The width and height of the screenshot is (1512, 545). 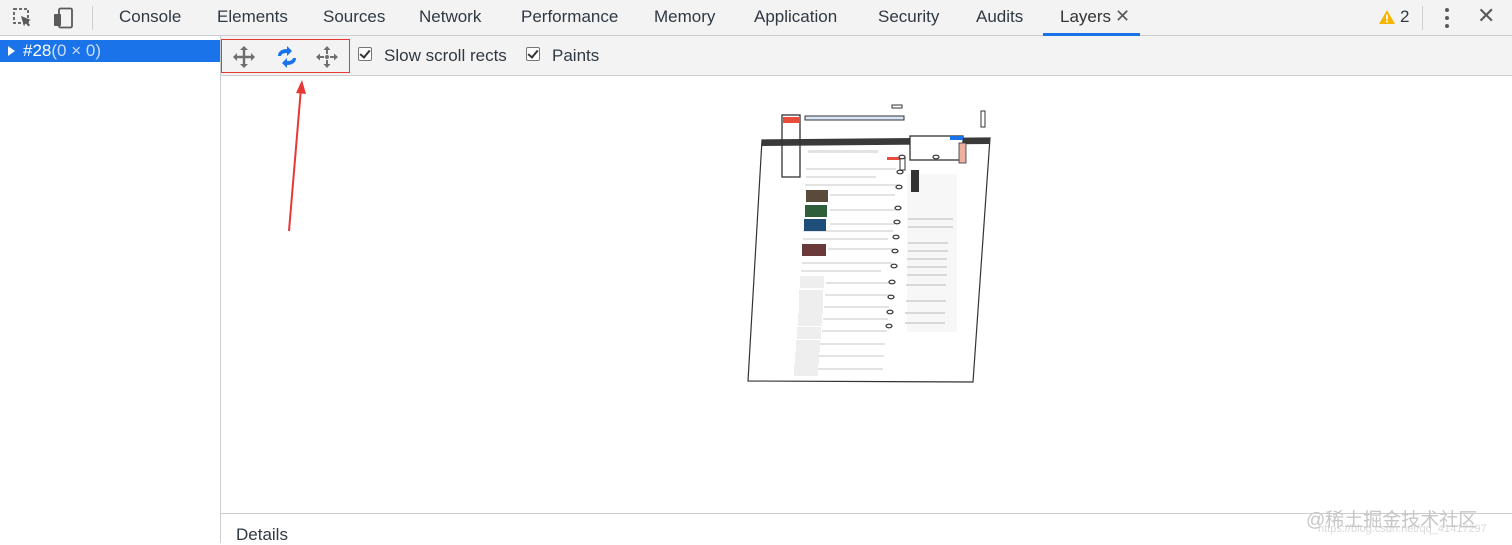 I want to click on expand-triangle-icon, so click(x=11, y=51).